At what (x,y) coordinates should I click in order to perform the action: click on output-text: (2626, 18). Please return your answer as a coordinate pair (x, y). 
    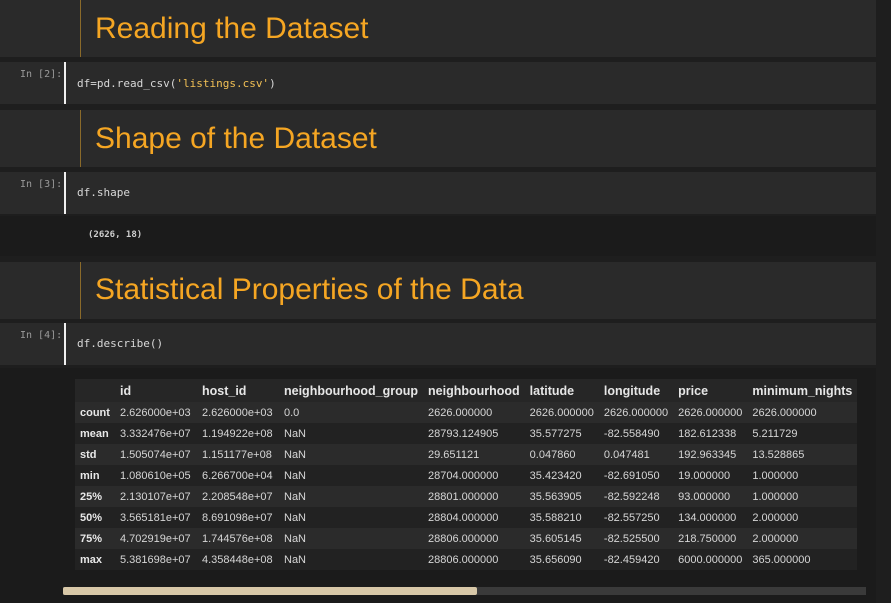
    Looking at the image, I should click on (115, 235).